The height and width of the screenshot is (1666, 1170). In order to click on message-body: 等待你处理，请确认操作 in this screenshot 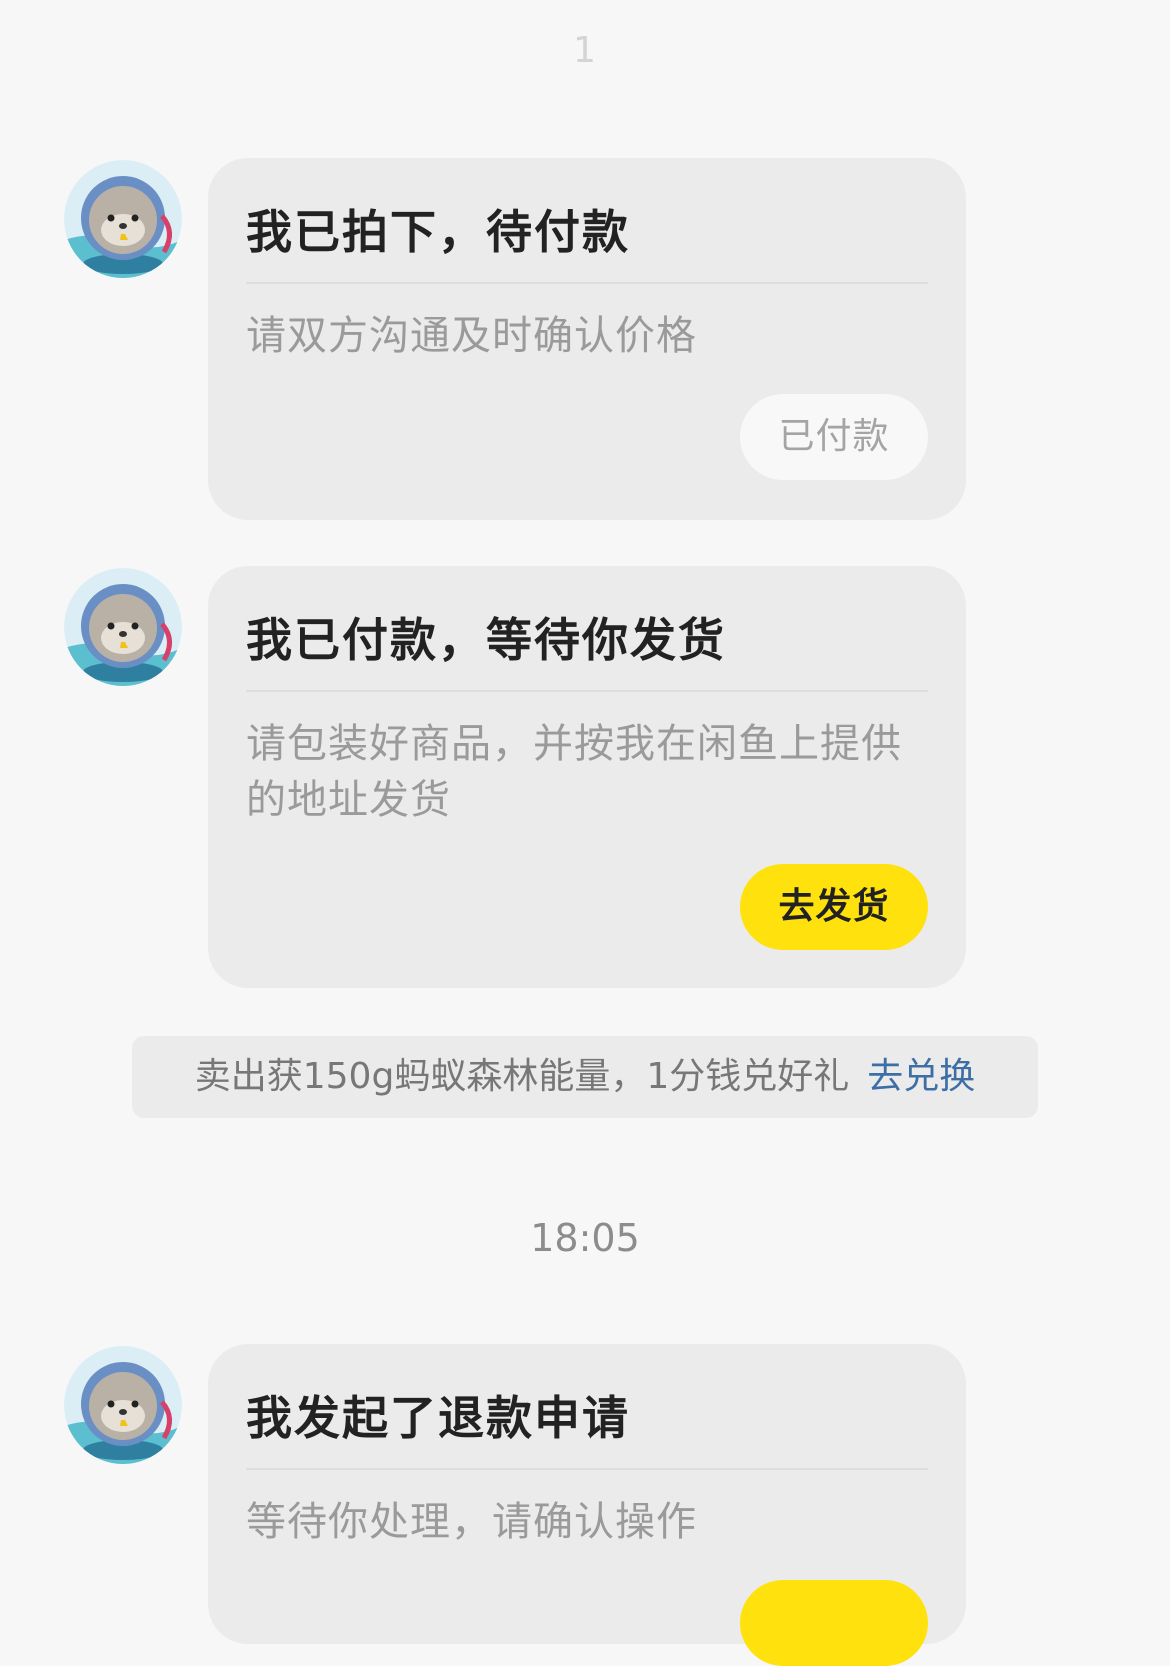, I will do `click(471, 1522)`.